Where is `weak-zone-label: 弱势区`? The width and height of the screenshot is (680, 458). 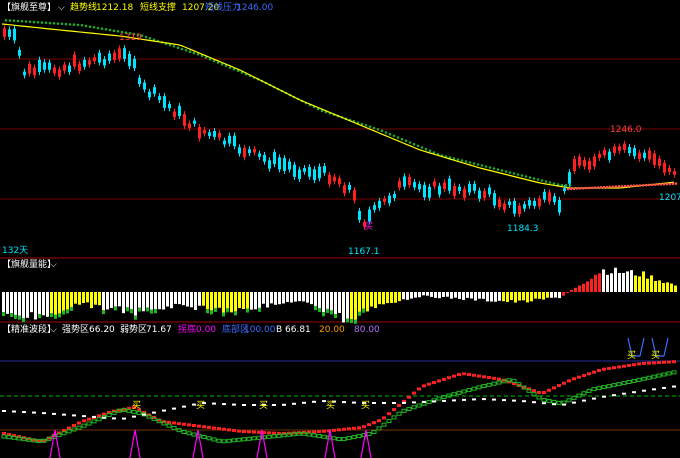
weak-zone-label: 弱势区 is located at coordinates (133, 329).